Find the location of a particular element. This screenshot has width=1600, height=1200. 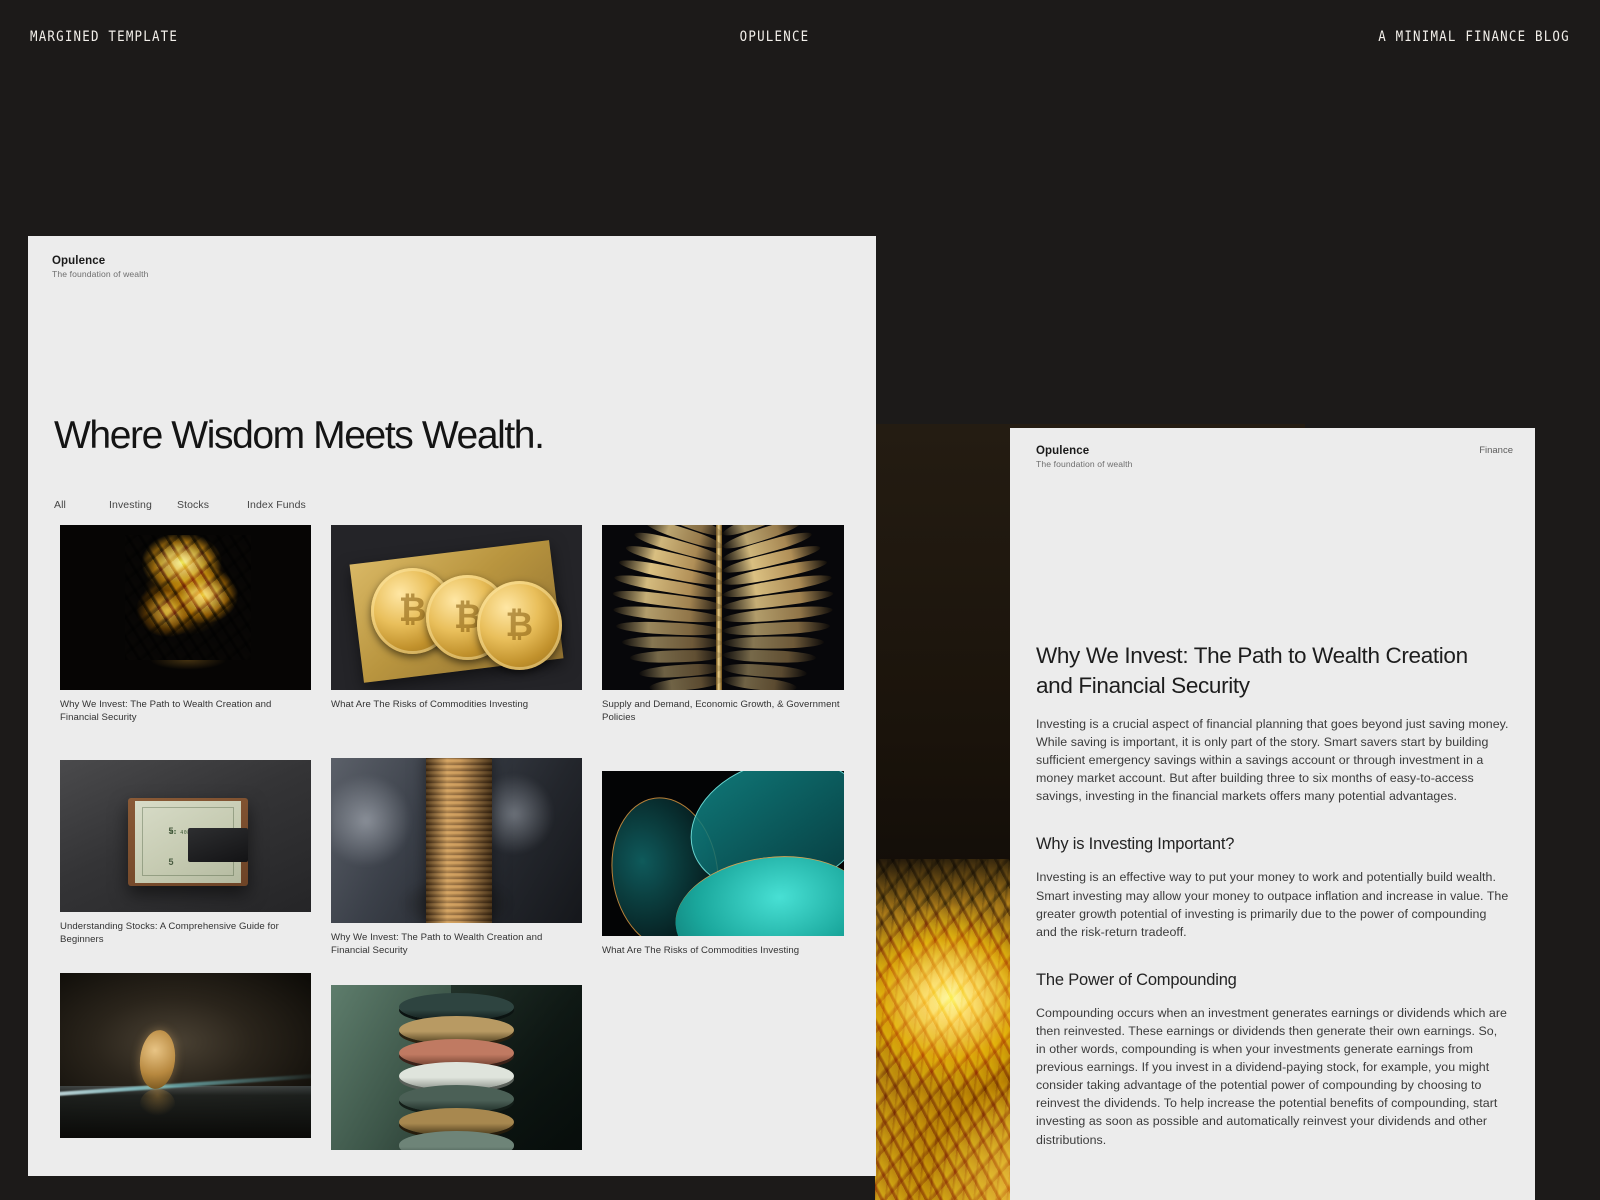

topbar-site-title: OPULENCE is located at coordinates (774, 37).